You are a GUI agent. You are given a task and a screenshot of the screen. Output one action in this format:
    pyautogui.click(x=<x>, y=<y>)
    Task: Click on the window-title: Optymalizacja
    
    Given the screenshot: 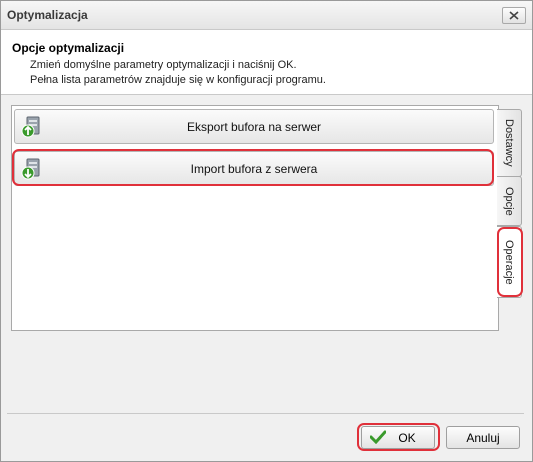 What is the action you would take?
    pyautogui.click(x=47, y=15)
    